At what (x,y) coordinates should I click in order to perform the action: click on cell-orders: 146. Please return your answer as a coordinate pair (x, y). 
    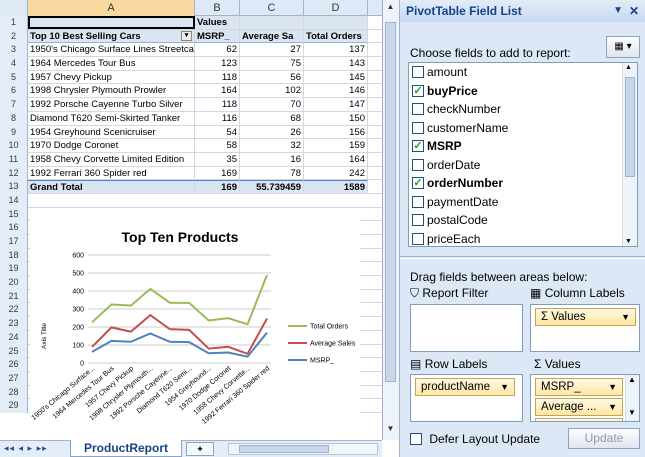
    Looking at the image, I should click on (336, 91).